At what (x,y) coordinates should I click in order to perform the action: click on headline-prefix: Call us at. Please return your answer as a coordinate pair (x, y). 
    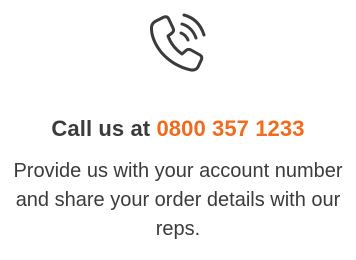
    Looking at the image, I should click on (101, 128).